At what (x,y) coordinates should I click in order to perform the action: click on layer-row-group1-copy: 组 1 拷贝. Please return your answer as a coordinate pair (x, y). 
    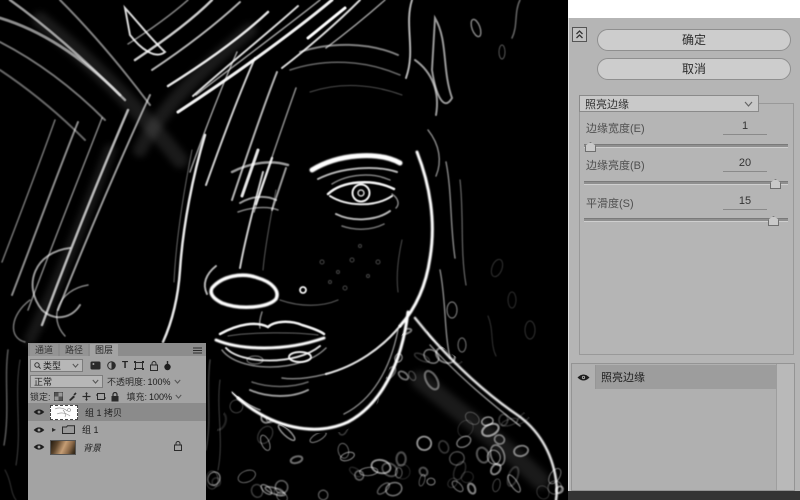
    Looking at the image, I should click on (117, 412).